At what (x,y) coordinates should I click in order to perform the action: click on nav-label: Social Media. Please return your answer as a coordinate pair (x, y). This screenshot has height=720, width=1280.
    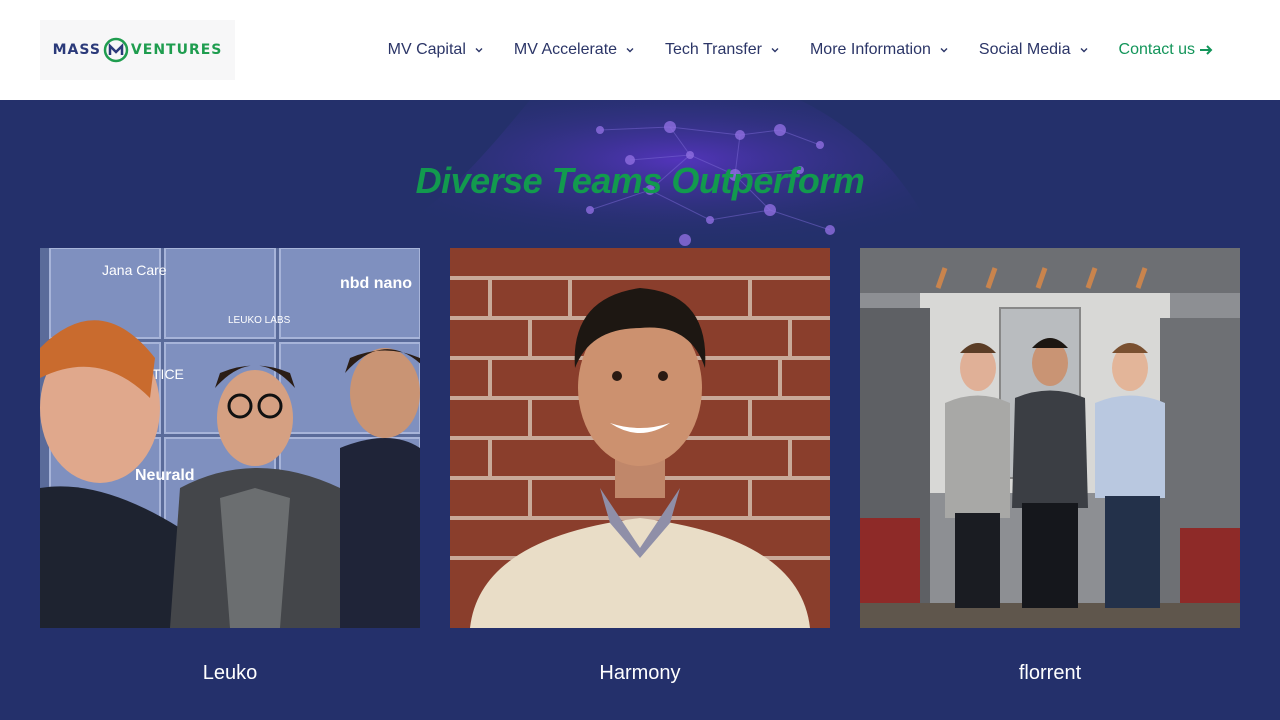
    Looking at the image, I should click on (1024, 49).